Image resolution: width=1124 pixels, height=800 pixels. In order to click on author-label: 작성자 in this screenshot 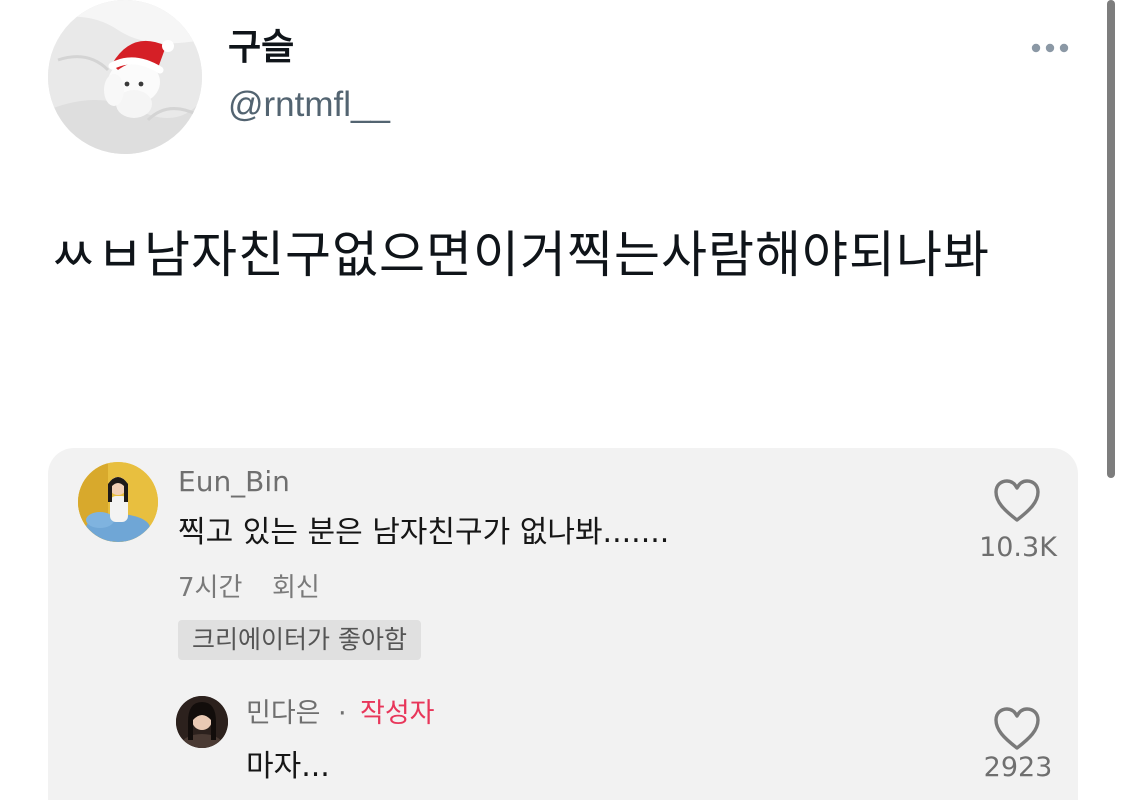, I will do `click(397, 713)`.